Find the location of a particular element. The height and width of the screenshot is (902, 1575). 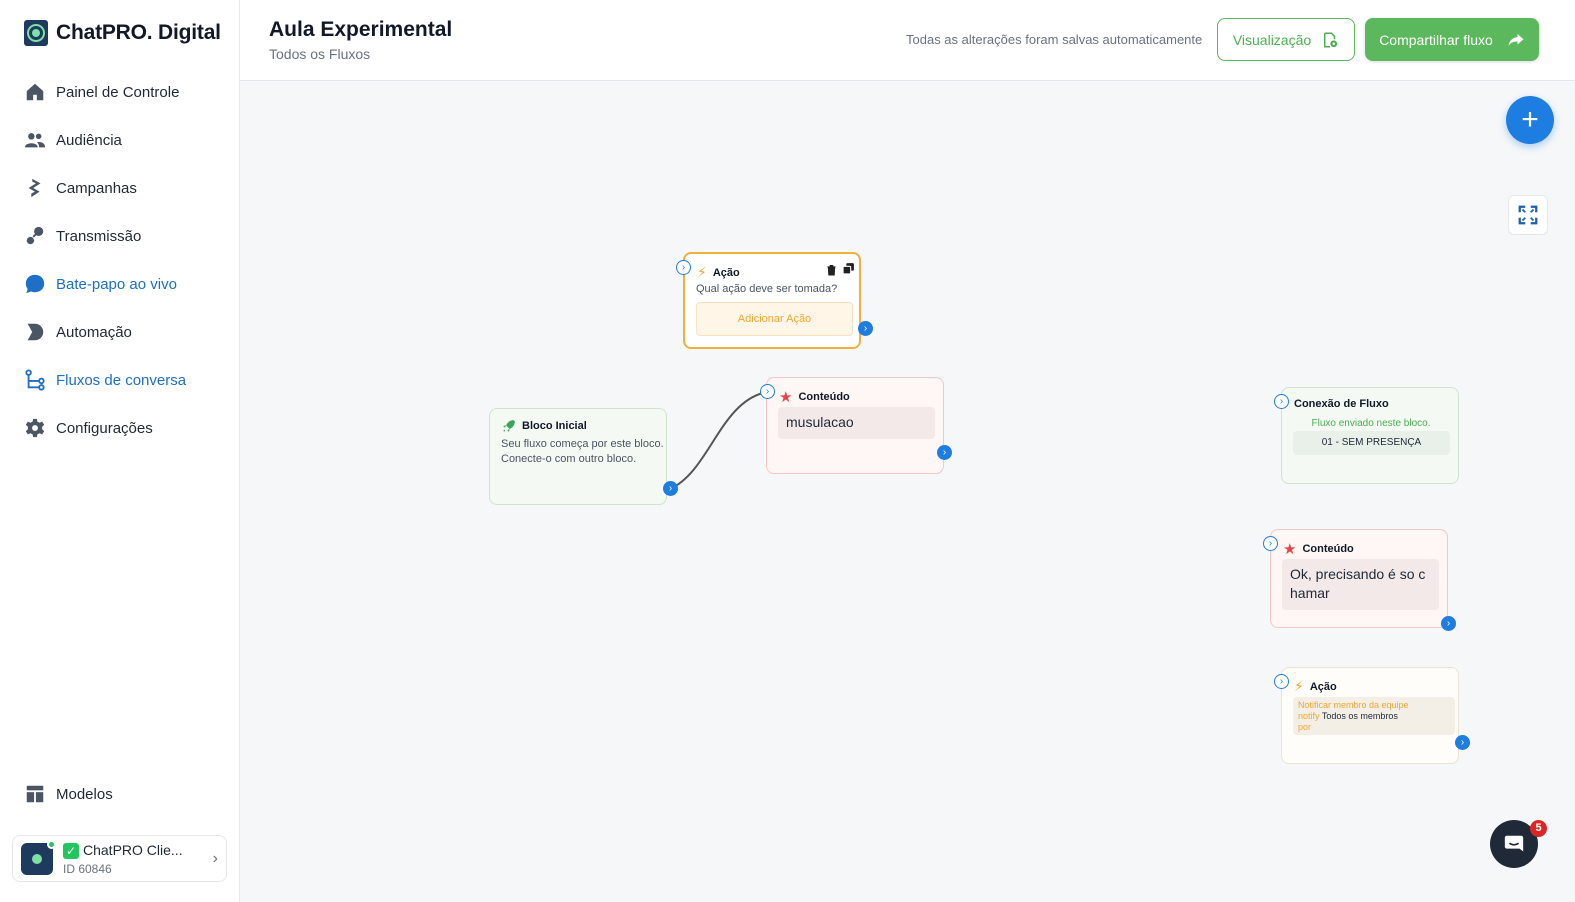

fit-view-button is located at coordinates (1528, 215).